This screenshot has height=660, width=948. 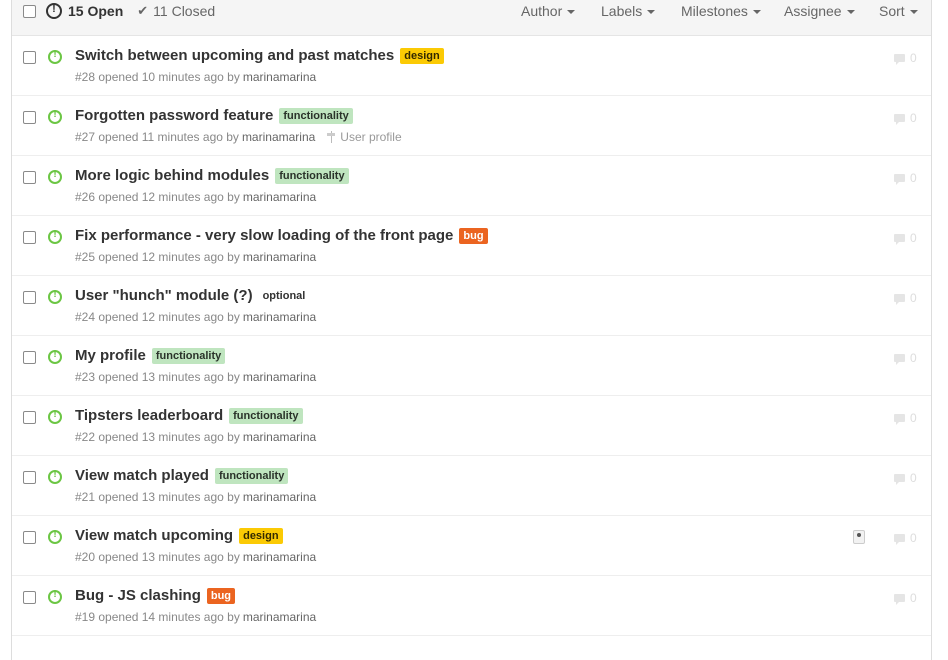 What do you see at coordinates (142, 475) in the screenshot?
I see `issue-title-link: View match played` at bounding box center [142, 475].